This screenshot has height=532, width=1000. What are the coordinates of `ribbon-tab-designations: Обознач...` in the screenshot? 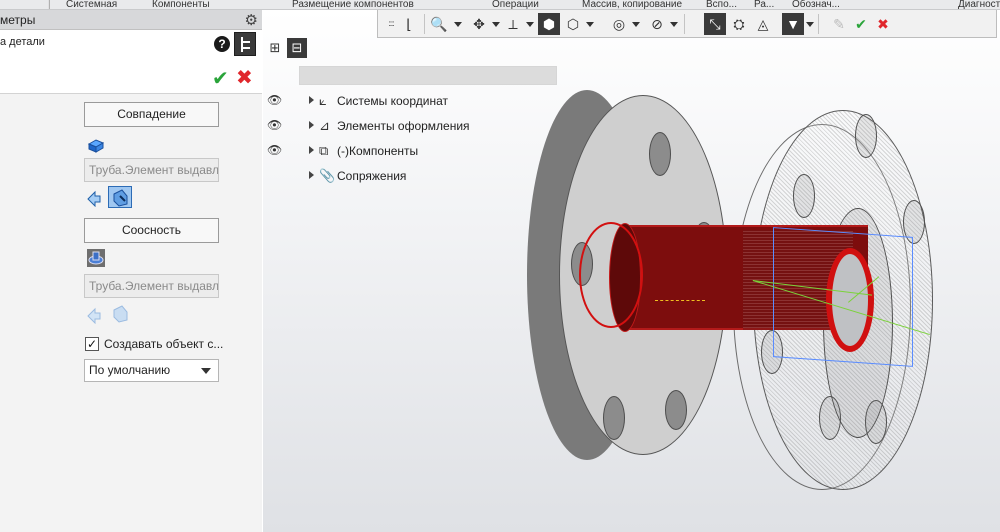 It's located at (816, 4).